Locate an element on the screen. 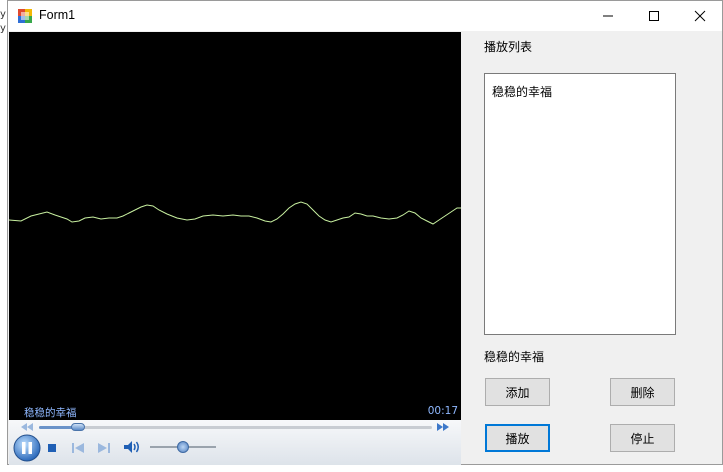 The image size is (723, 472). volume-thumb is located at coordinates (183, 447).